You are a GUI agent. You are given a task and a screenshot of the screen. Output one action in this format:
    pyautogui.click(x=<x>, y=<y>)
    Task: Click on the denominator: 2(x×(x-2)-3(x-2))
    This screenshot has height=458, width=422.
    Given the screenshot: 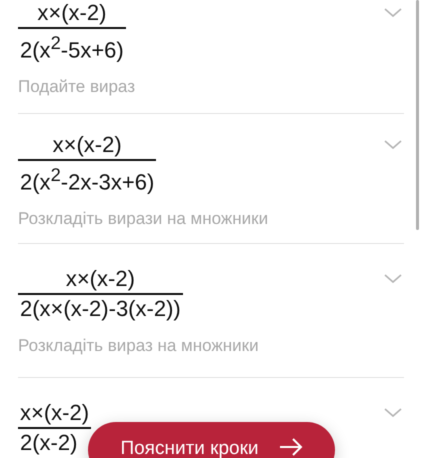 What is the action you would take?
    pyautogui.click(x=100, y=309)
    